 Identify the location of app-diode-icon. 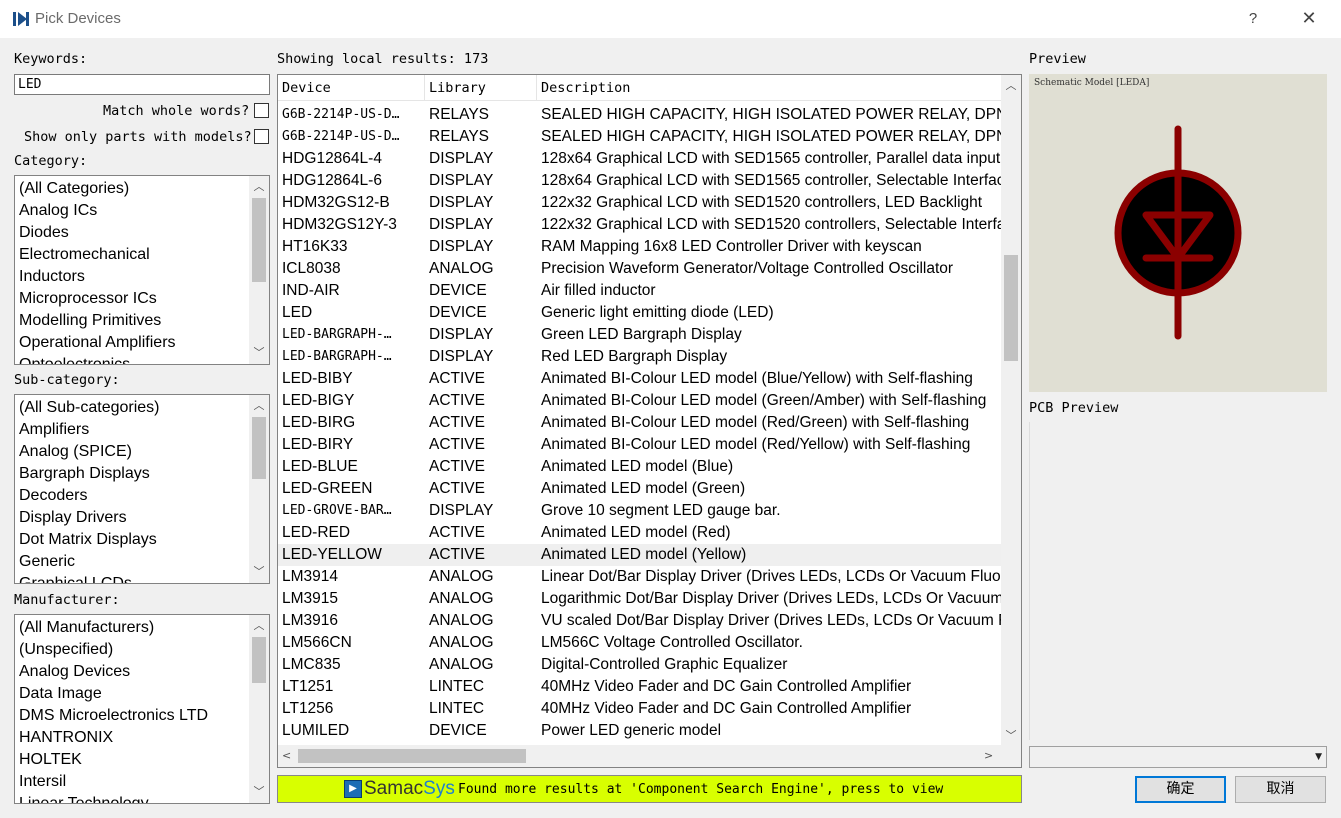
(21, 19).